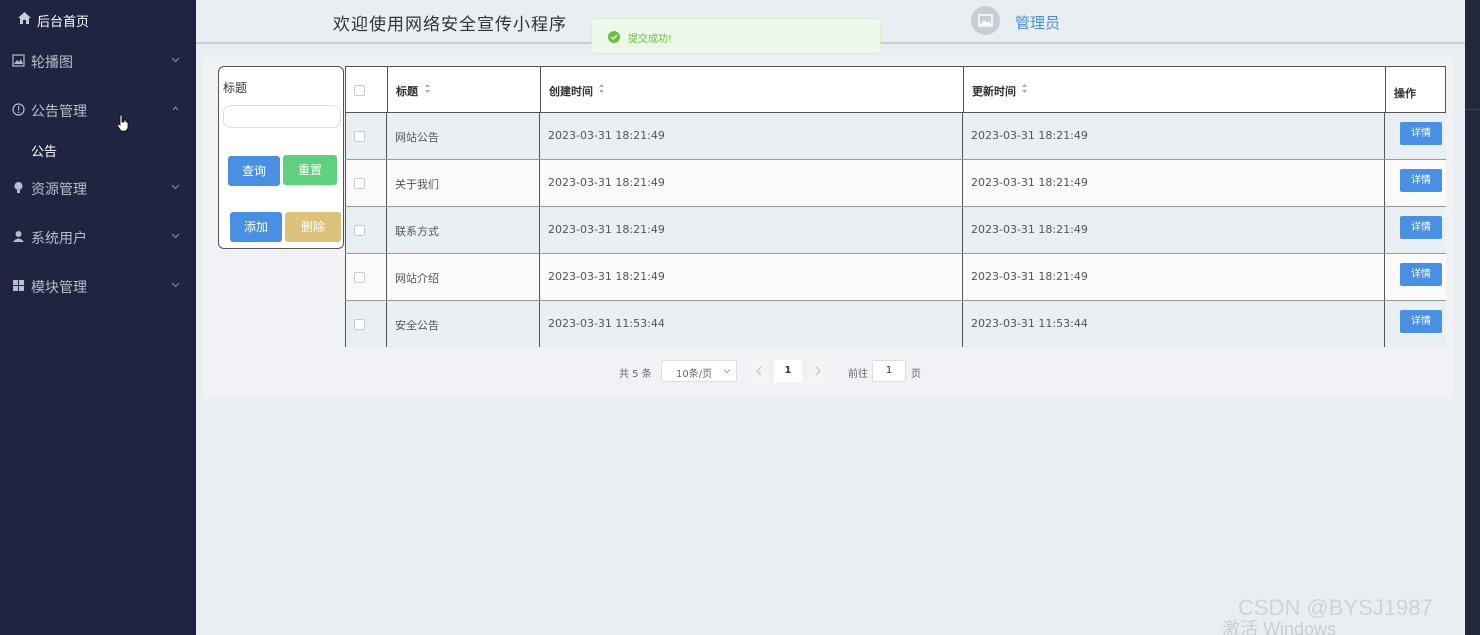  Describe the element at coordinates (97, 317) in the screenshot. I see `sidebar: 后台首页 轮播图 公告管理 公告 资源管理 系统用户 模块管理` at that location.